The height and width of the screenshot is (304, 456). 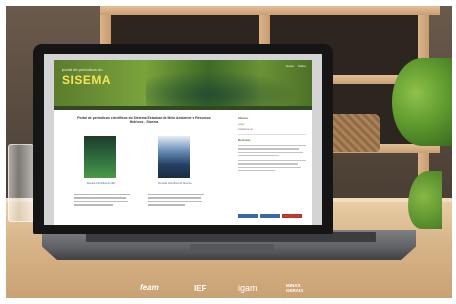 What do you see at coordinates (272, 158) in the screenshot?
I see `sidebar-text` at bounding box center [272, 158].